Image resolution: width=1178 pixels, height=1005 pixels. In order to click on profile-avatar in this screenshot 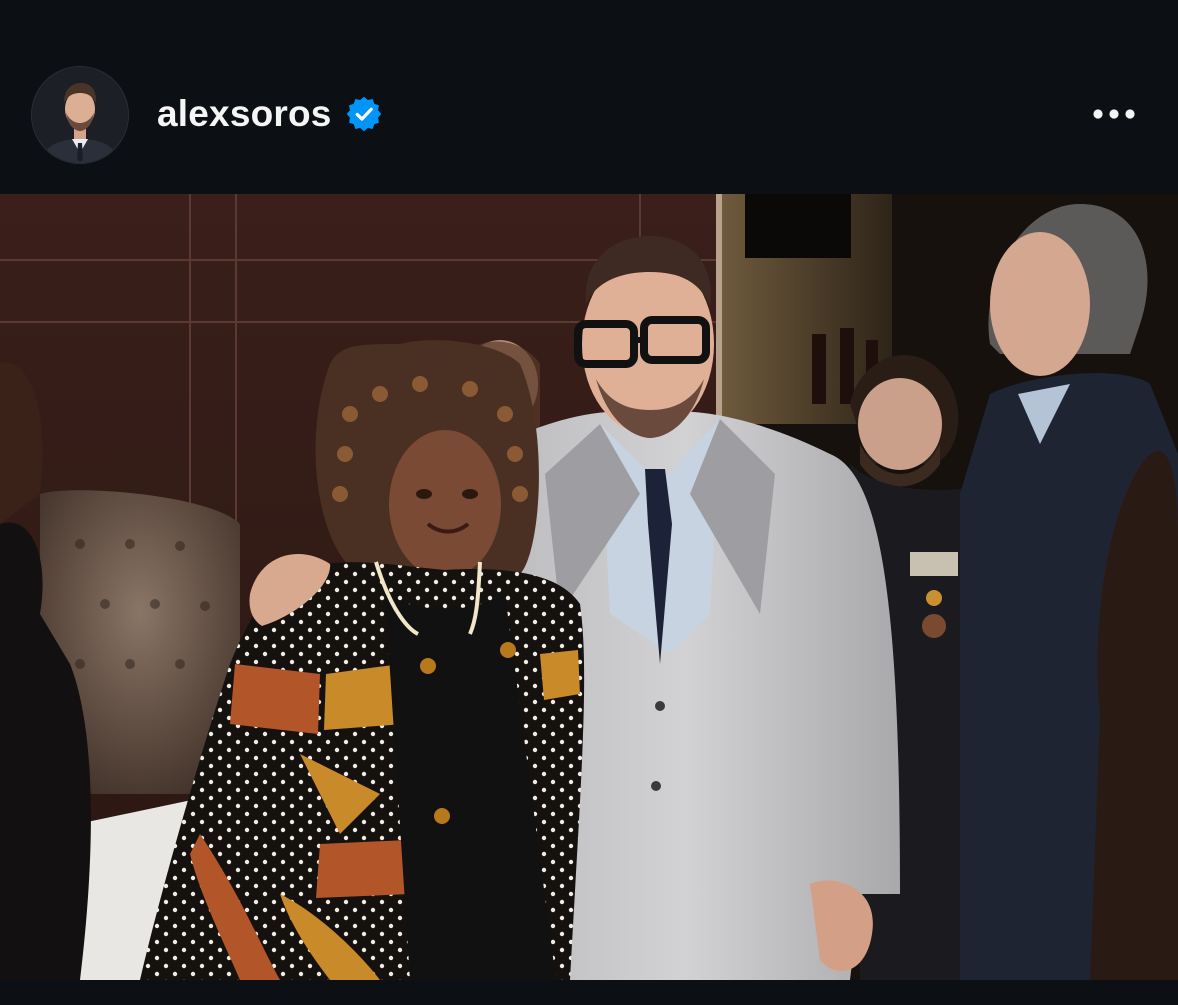, I will do `click(80, 115)`.